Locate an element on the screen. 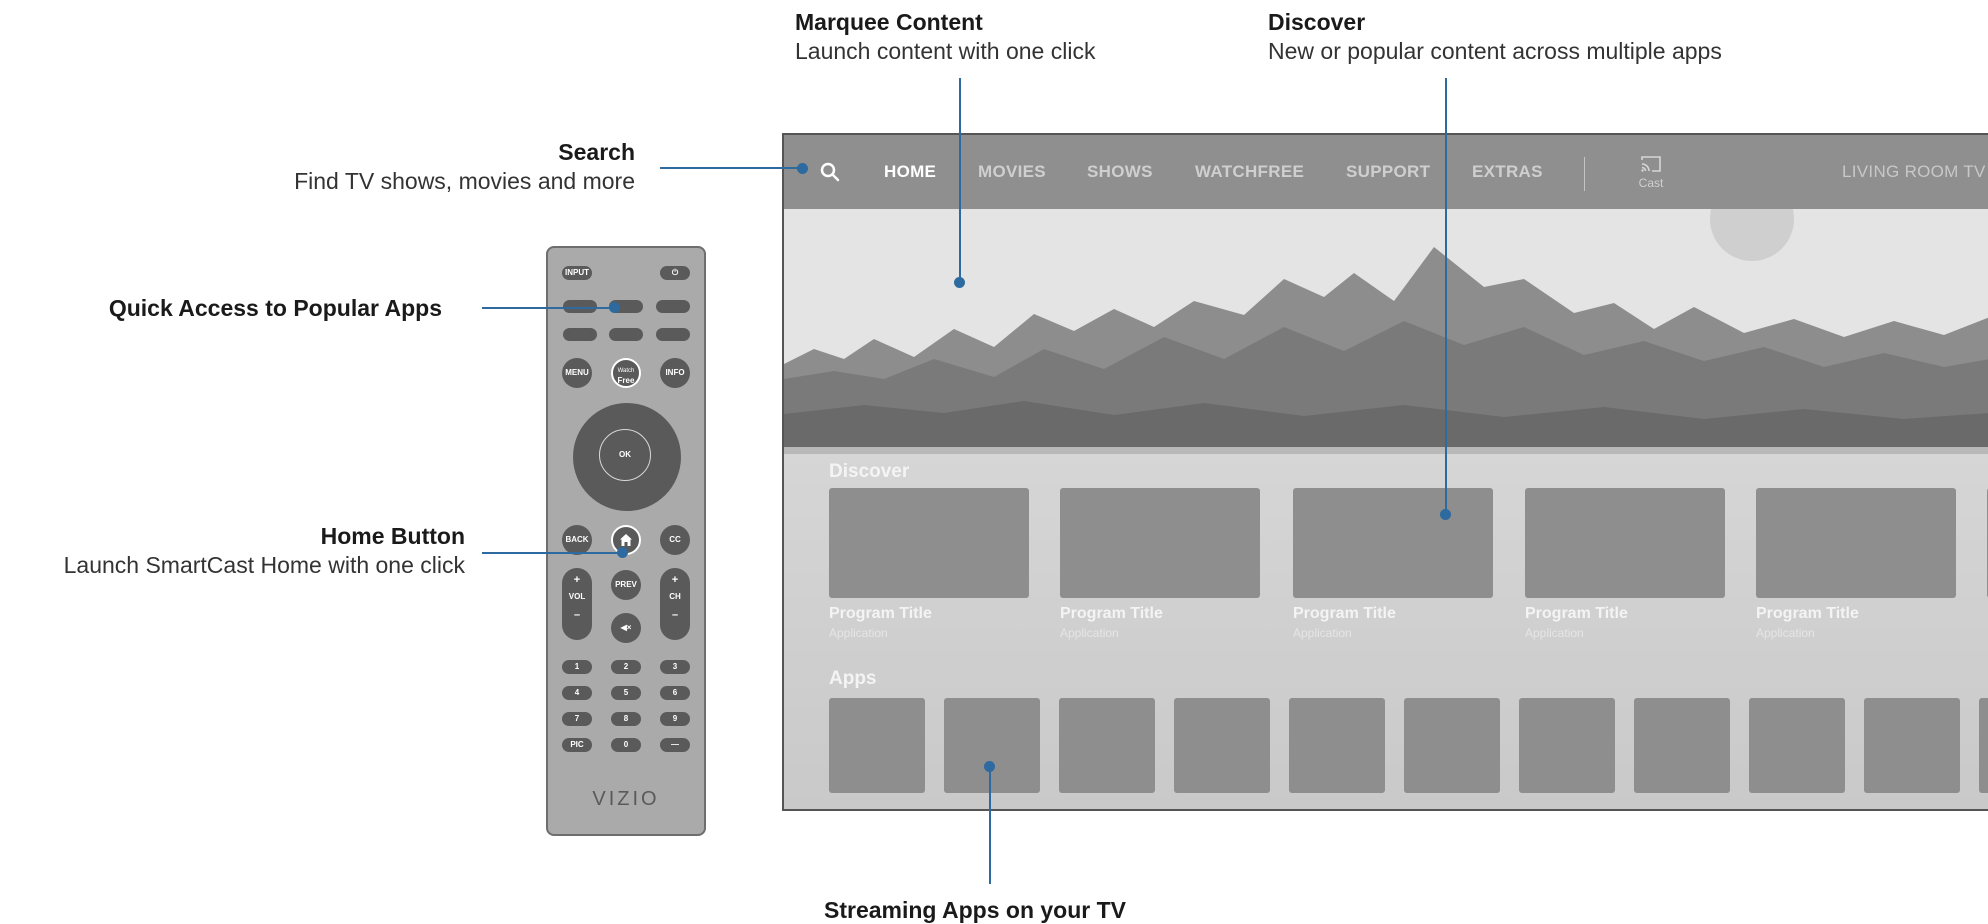 This screenshot has width=1988, height=924. keypad-button: PIC is located at coordinates (577, 745).